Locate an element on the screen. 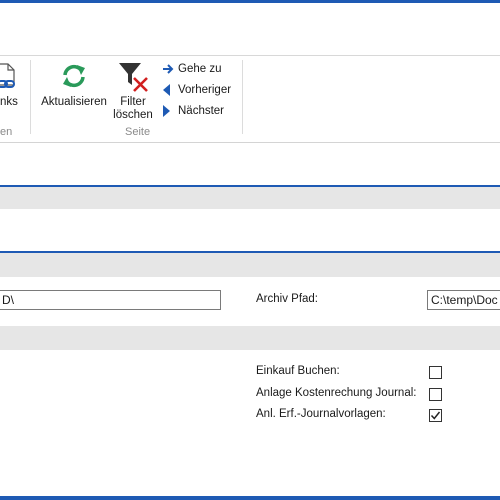 The image size is (500, 500). checkbox-label-einkauf: Einkauf Buchen: is located at coordinates (298, 371).